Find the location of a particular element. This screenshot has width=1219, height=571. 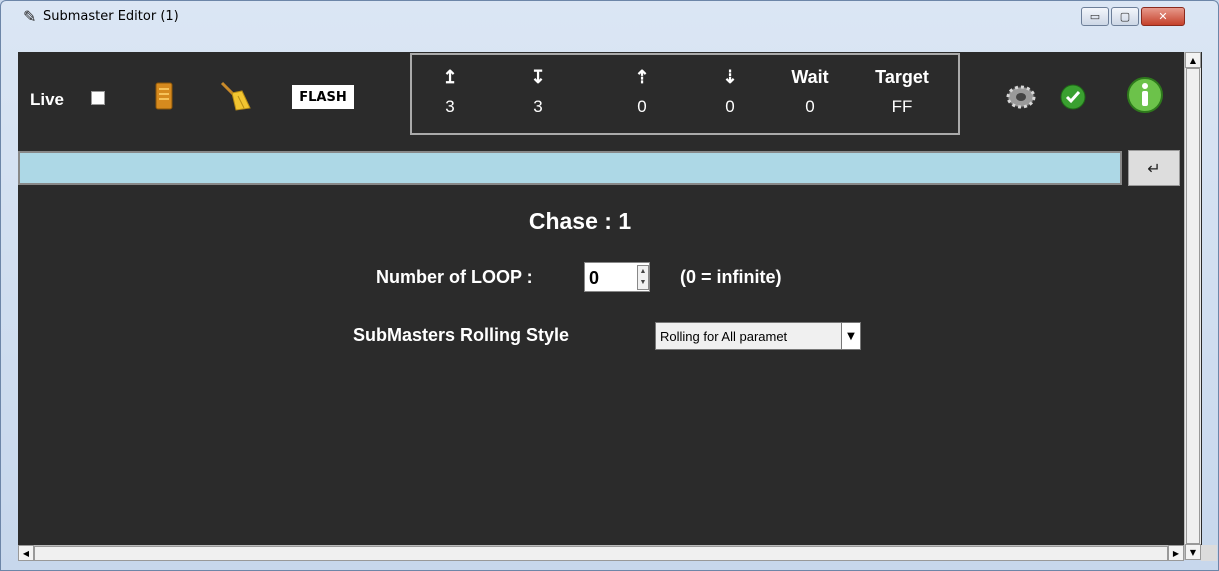

maximize-button: ▢ is located at coordinates (1125, 16).